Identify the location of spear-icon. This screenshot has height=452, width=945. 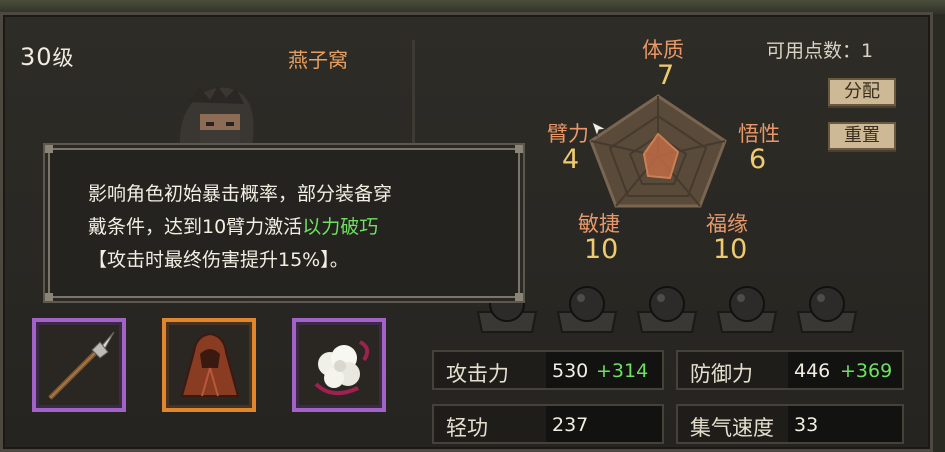
(81, 365).